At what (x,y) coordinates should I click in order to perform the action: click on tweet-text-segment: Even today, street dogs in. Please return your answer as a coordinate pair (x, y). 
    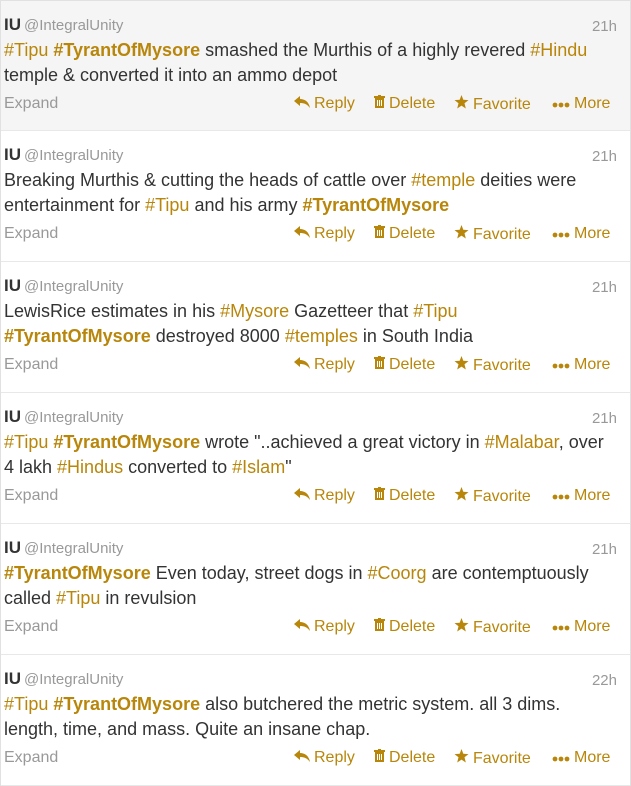
    Looking at the image, I should click on (259, 573).